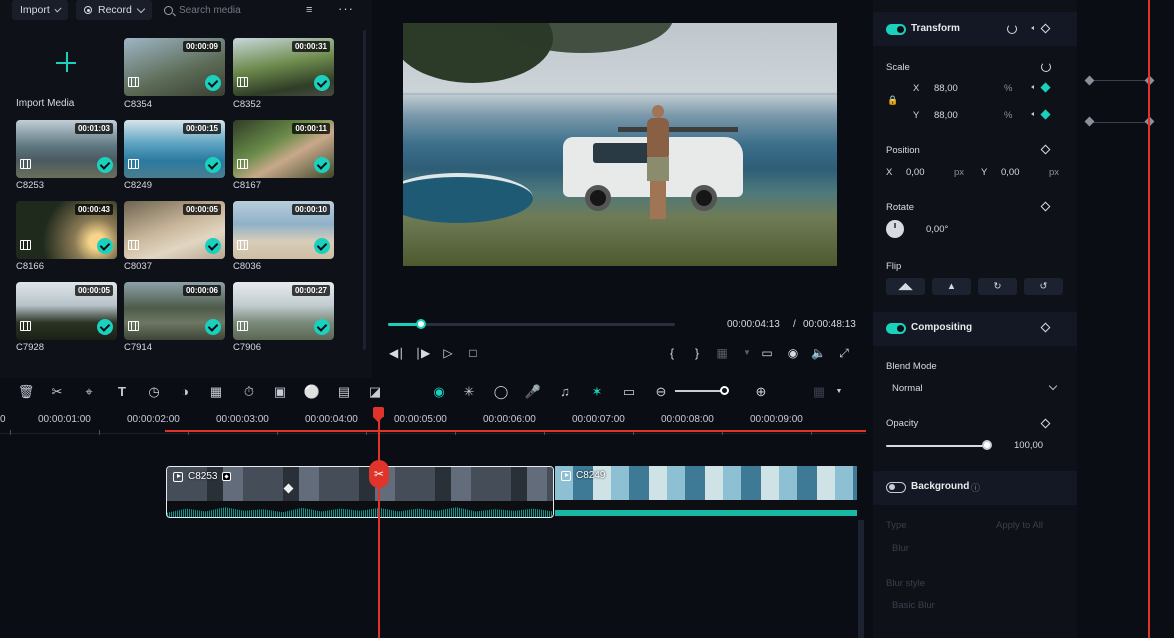 This screenshot has width=1174, height=638. I want to click on color-icon: ◑, so click(185, 392).